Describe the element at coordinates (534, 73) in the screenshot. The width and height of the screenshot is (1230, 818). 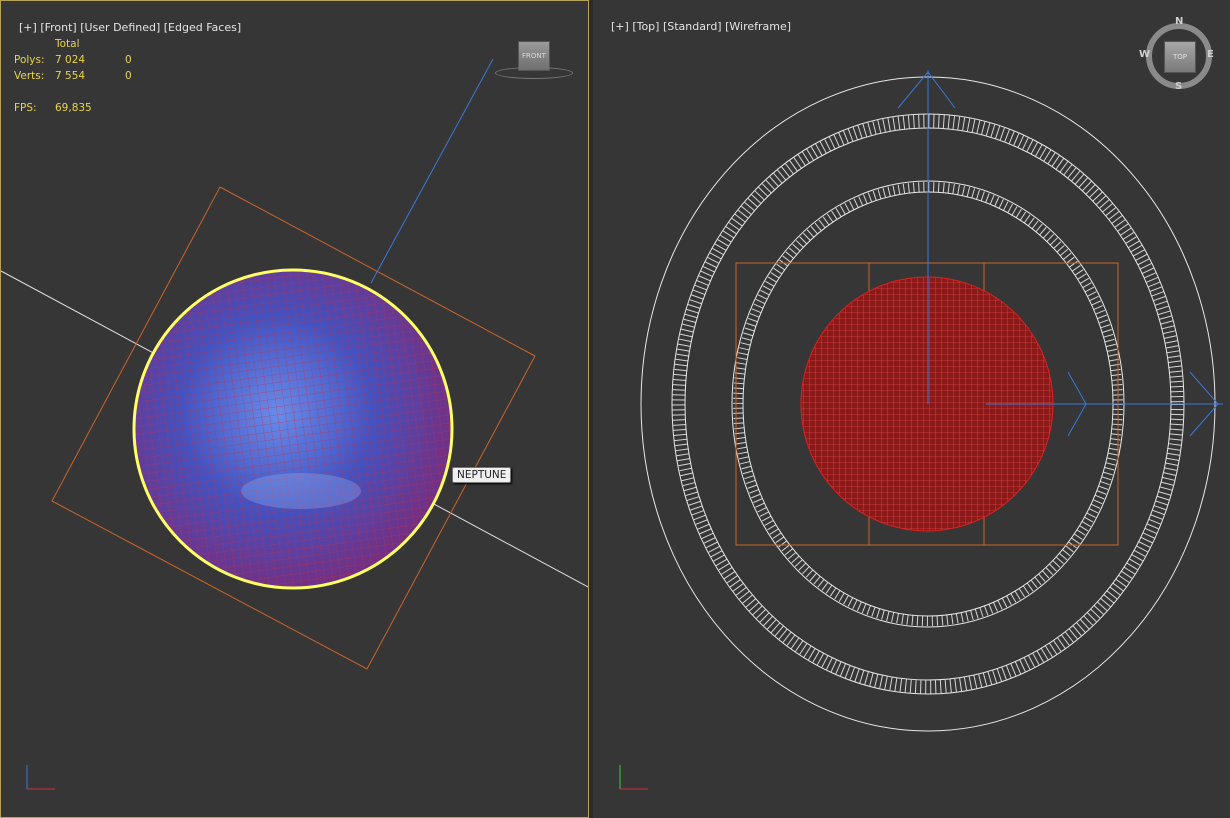
I see `viewcube-ring` at that location.